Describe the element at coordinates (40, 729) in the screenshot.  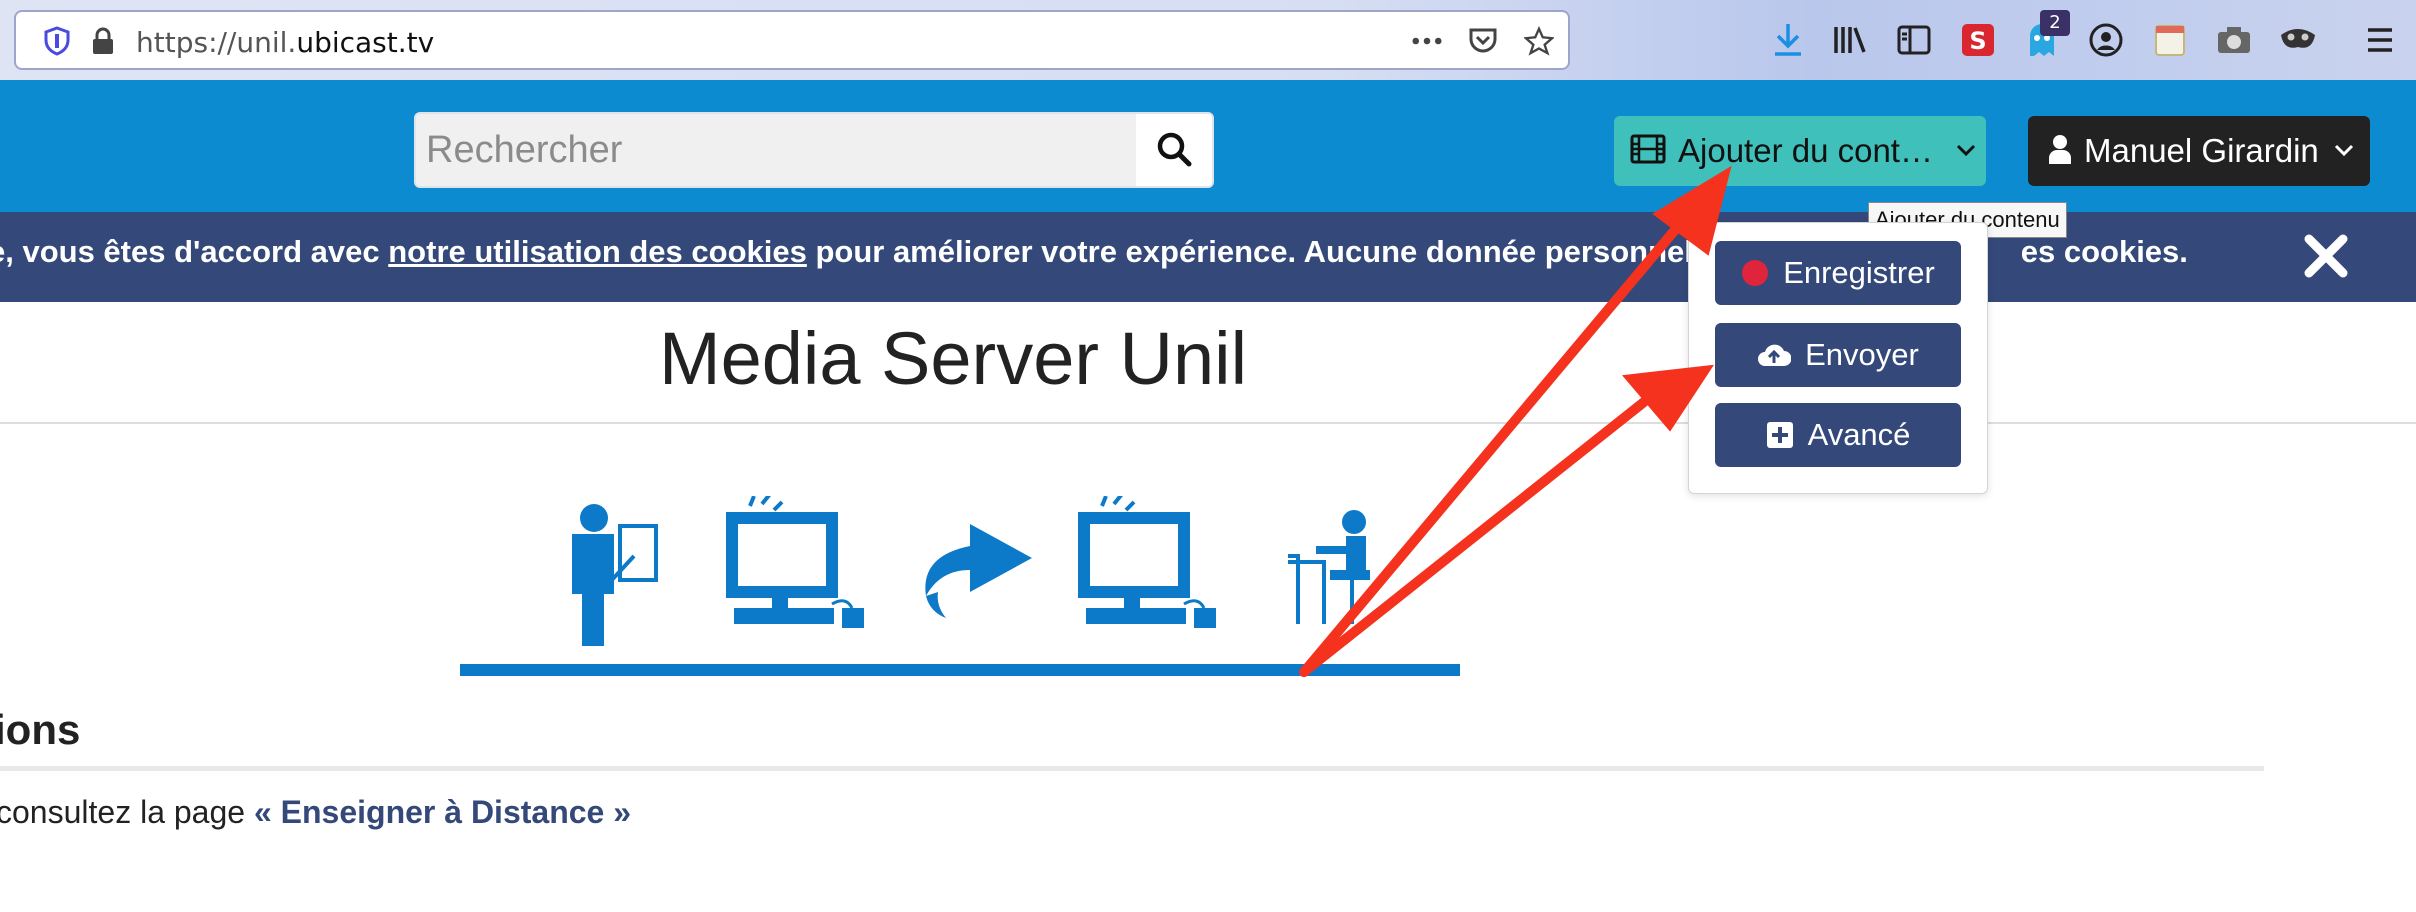
I see `section-heading: ions` at that location.